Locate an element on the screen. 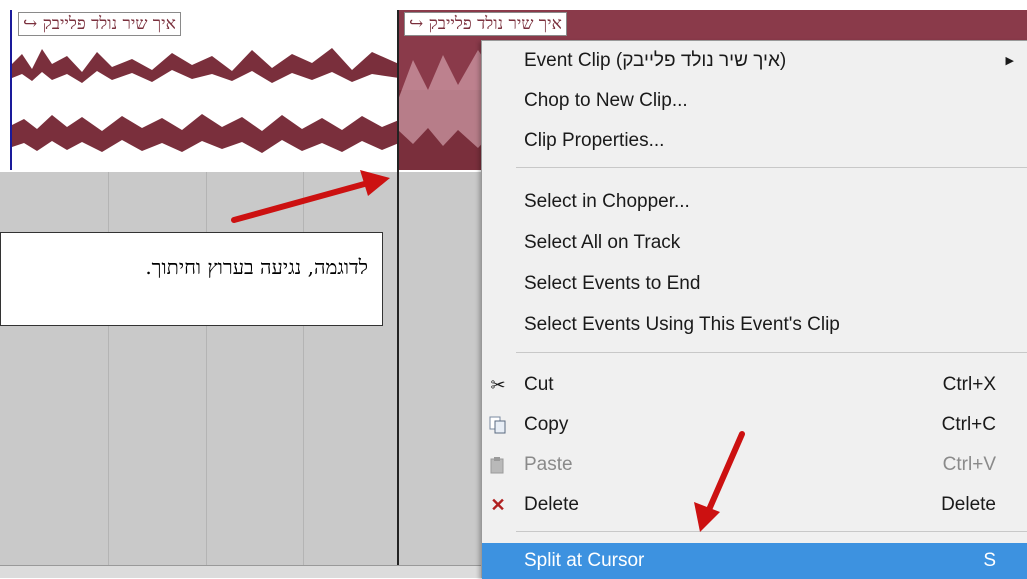 This screenshot has height=579, width=1027. menu-item-select-all-on-track: Select All on Track is located at coordinates (754, 243).